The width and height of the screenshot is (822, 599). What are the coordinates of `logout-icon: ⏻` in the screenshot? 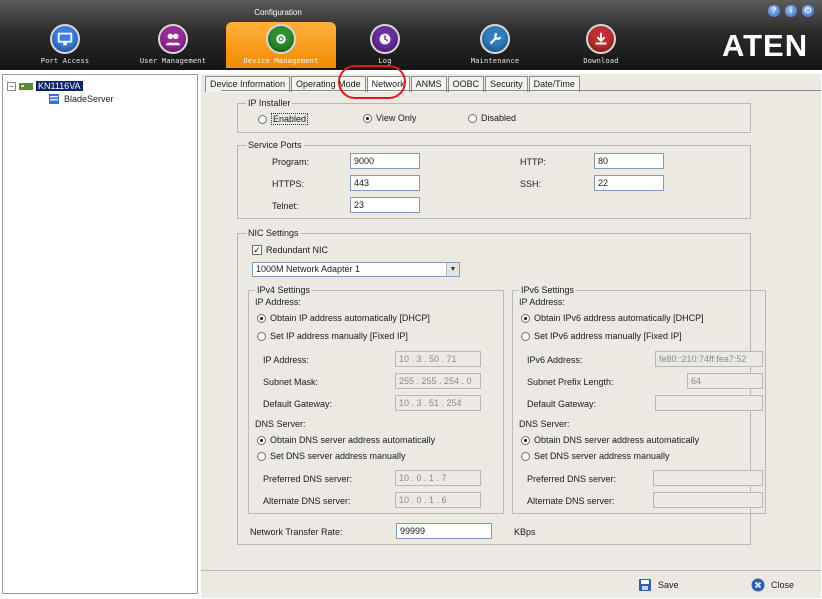 It's located at (808, 11).